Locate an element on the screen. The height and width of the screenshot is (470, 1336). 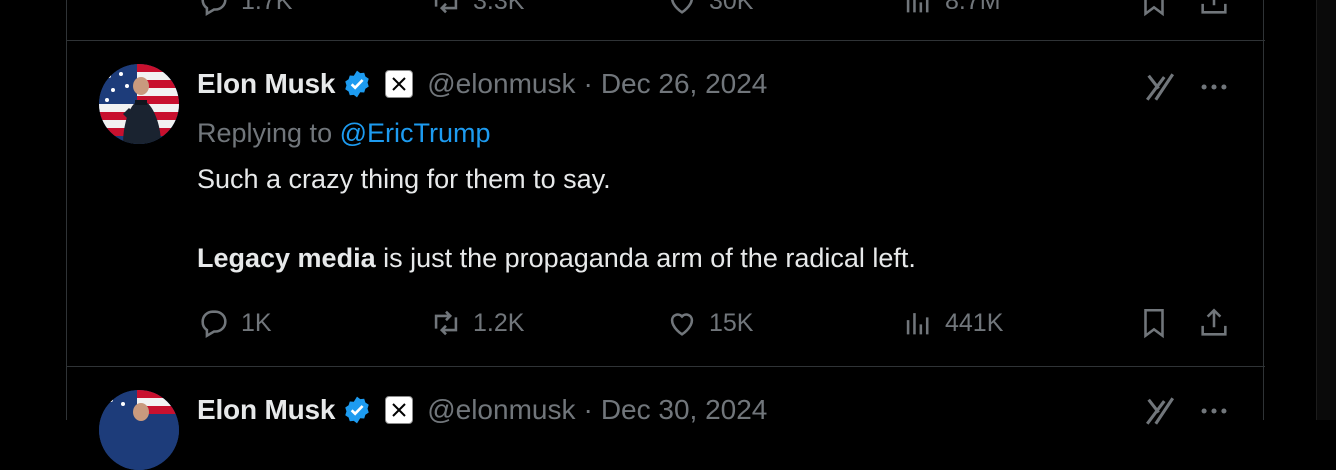
reply-count: 1.7K is located at coordinates (267, 7).